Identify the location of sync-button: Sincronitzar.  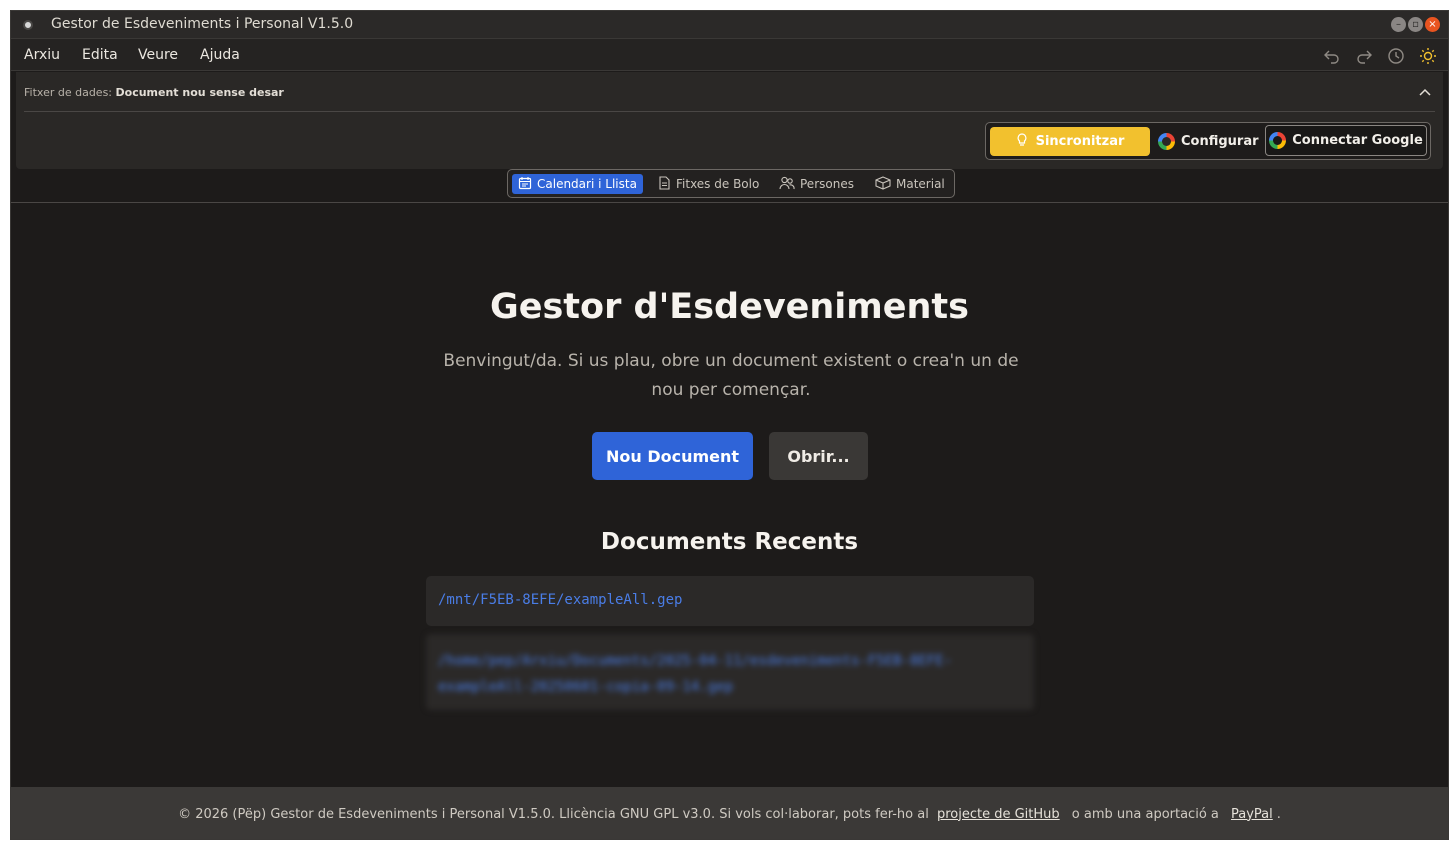
(1070, 141).